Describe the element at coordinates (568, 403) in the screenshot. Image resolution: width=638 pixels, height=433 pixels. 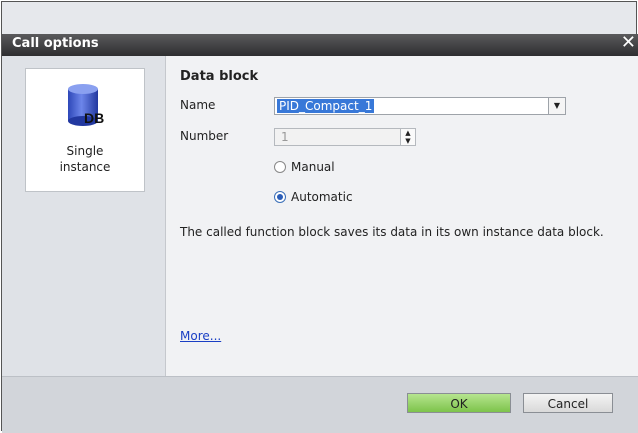
I see `cancel-button: Cancel` at that location.